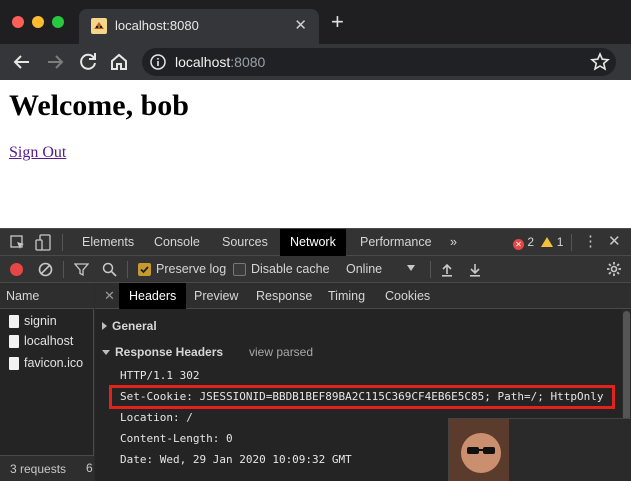 This screenshot has width=631, height=481. What do you see at coordinates (18, 22) in the screenshot?
I see `close-window-button` at bounding box center [18, 22].